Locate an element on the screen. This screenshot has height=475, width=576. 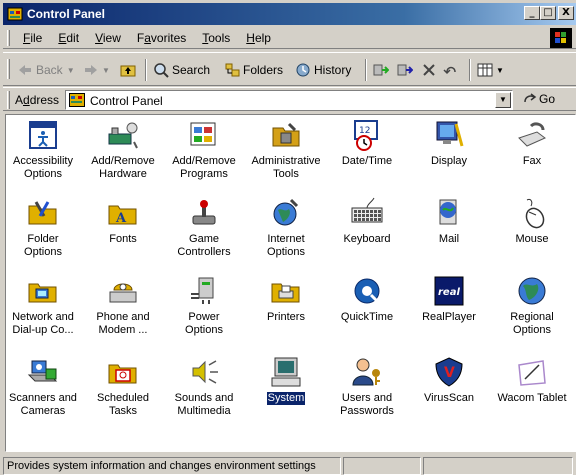
item-label: VirusScan is located at coordinates (449, 398).